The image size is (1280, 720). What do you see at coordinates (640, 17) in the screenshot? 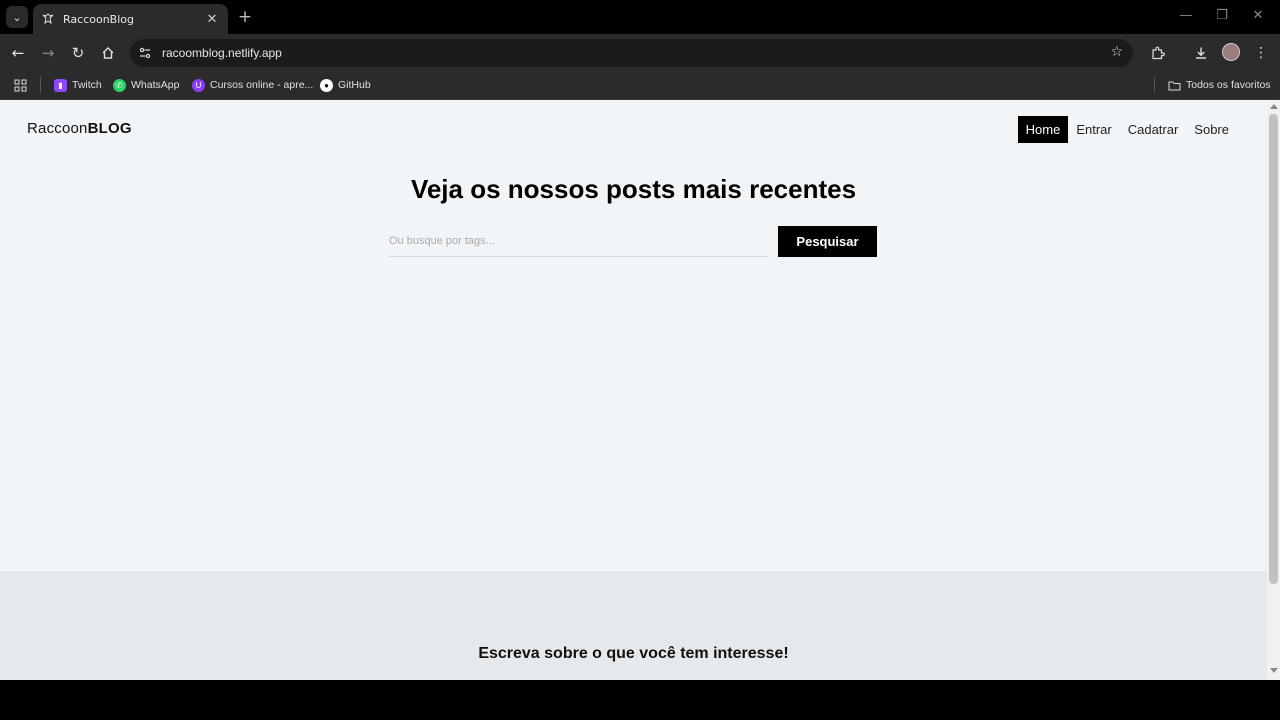
I see `tab-strip: ⌄ RaccoonBlog ✕ + — ❐ ✕` at bounding box center [640, 17].